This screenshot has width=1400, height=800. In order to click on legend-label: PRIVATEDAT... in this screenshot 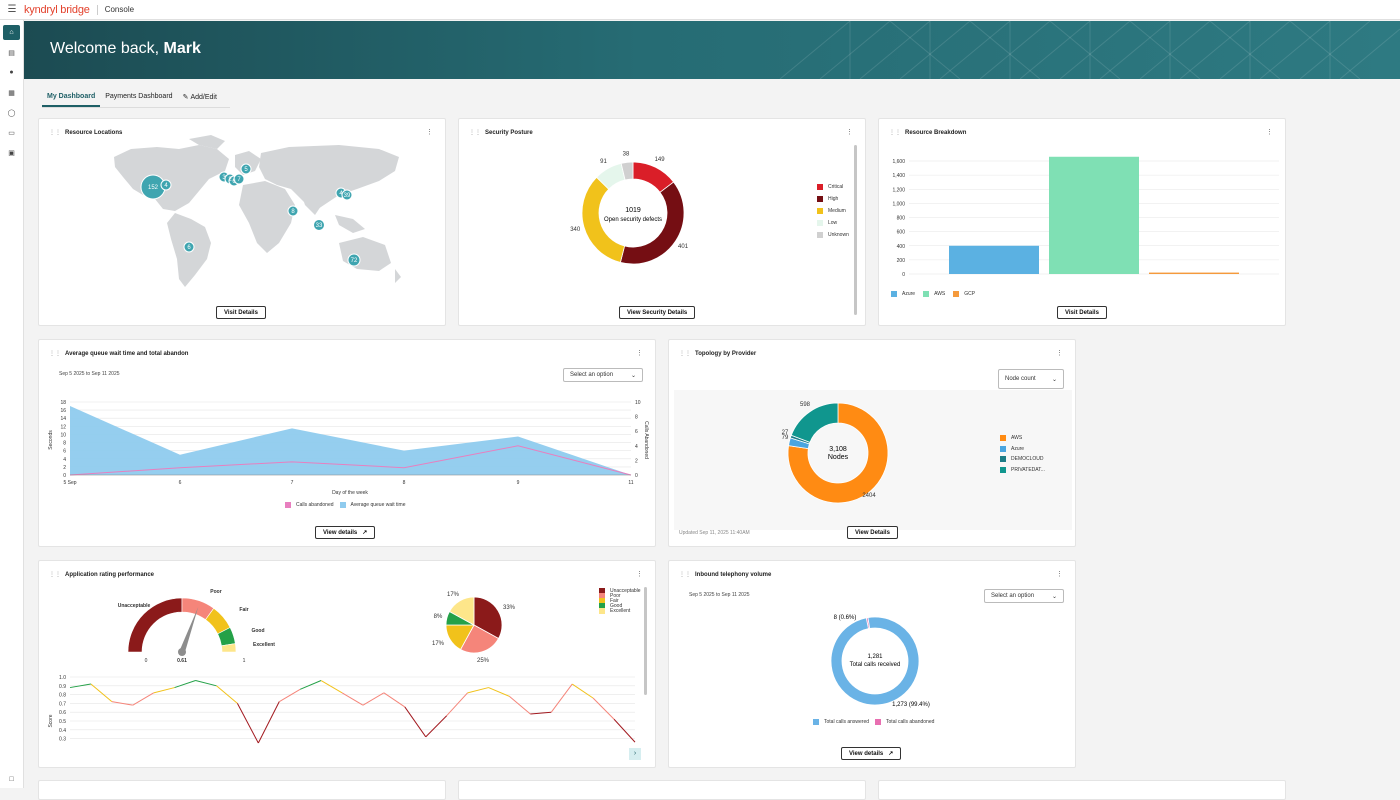, I will do `click(1028, 469)`.